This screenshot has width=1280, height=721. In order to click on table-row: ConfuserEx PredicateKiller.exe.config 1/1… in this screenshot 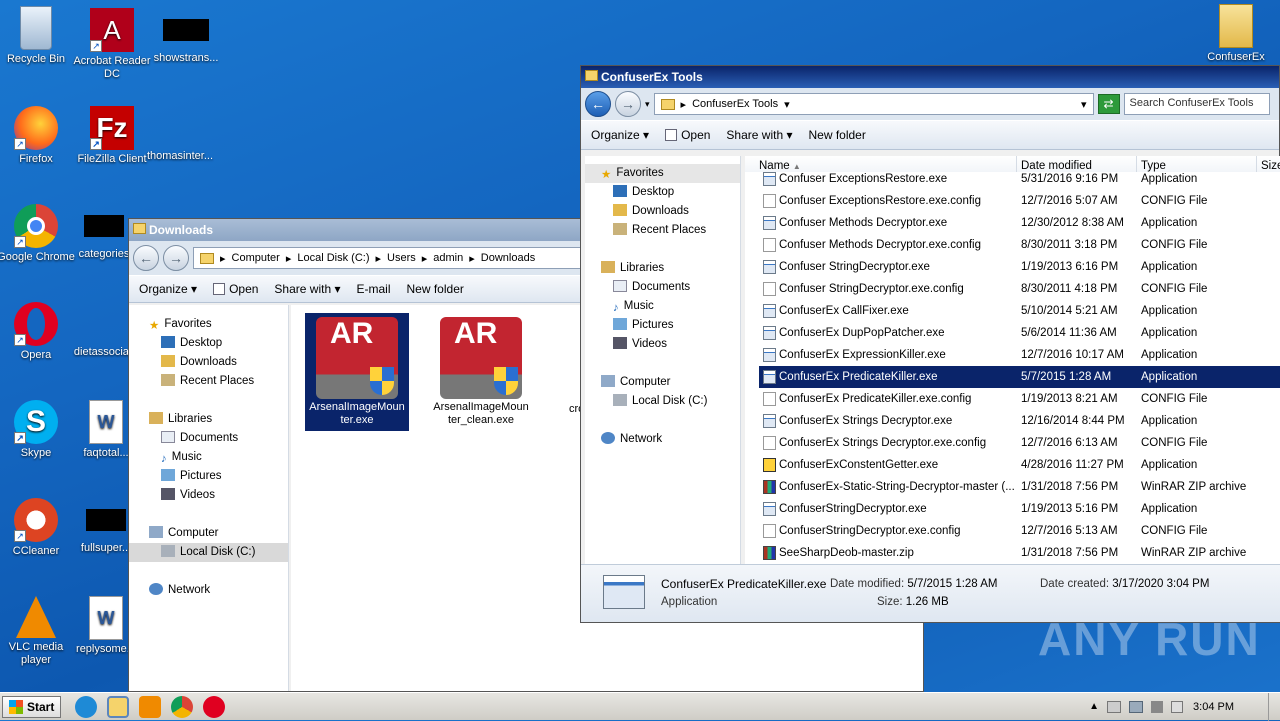, I will do `click(1019, 399)`.